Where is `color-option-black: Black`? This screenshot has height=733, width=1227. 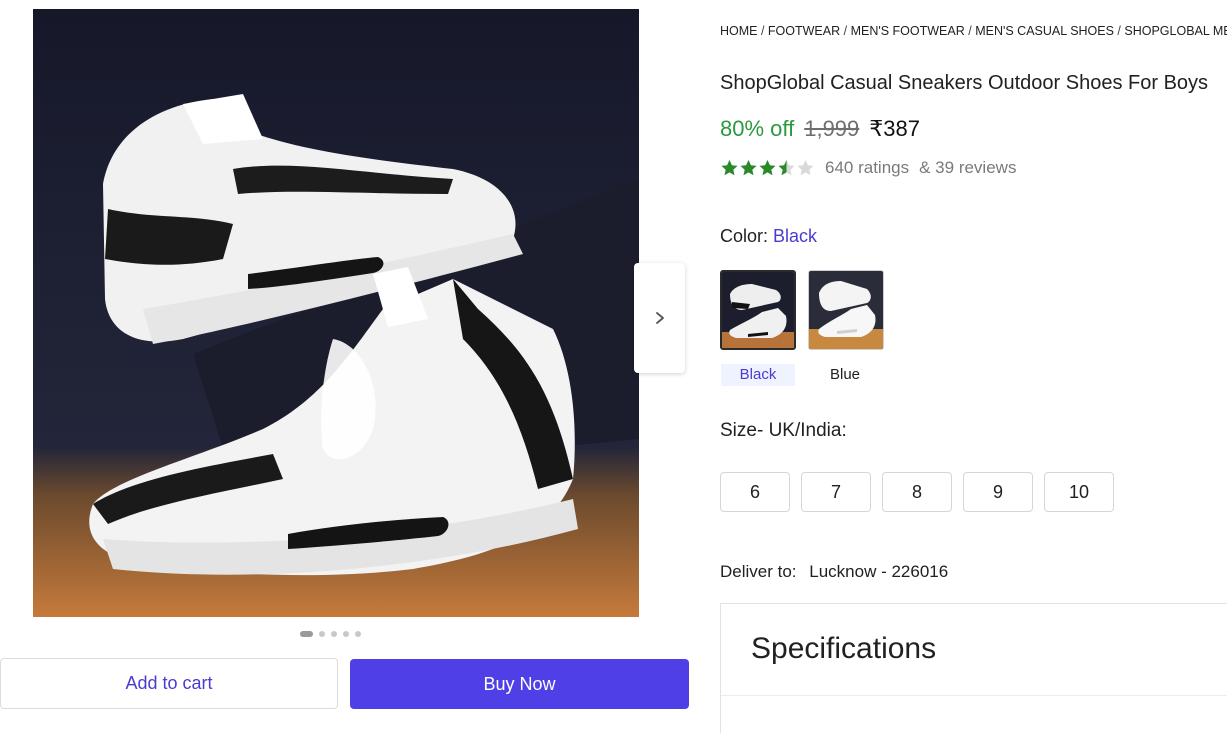
color-option-black: Black is located at coordinates (758, 375).